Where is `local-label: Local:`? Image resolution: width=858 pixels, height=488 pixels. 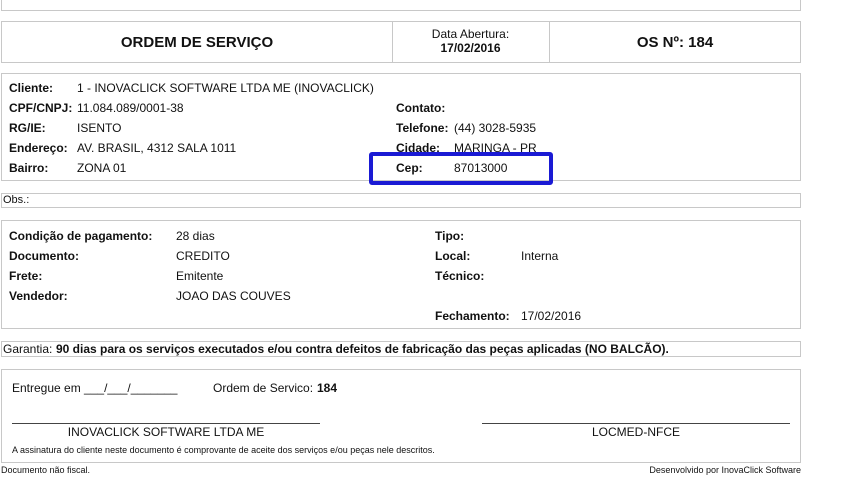
local-label: Local: is located at coordinates (453, 256).